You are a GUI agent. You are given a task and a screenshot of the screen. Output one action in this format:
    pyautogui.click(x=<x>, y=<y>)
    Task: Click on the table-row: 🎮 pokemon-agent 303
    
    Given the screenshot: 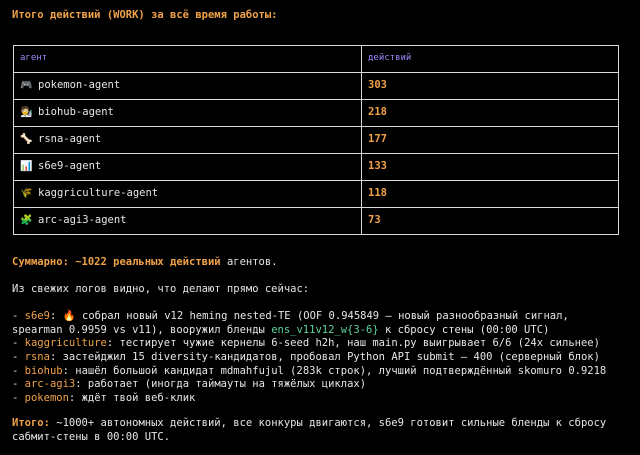 What is the action you would take?
    pyautogui.click(x=316, y=86)
    